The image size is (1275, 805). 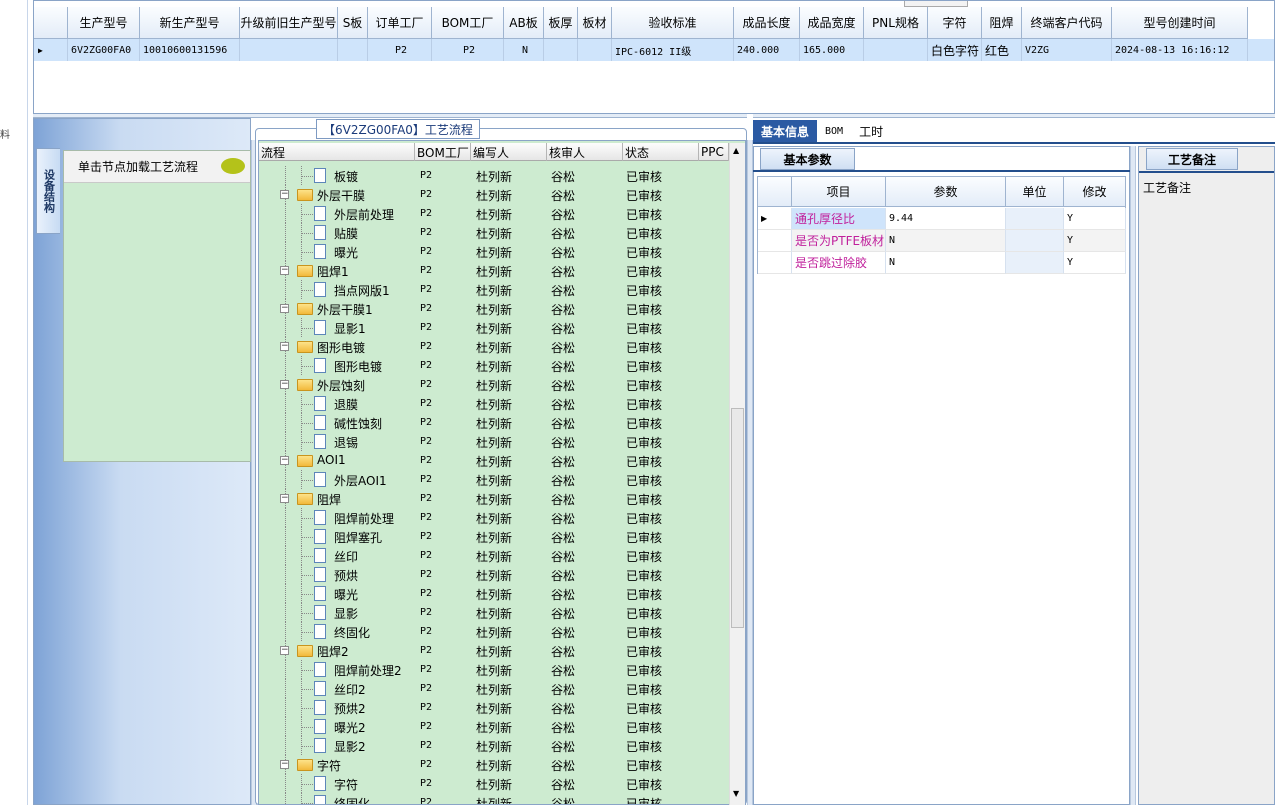 I want to click on tree-step-row: 曝光2 P2 杜列新 谷松 已审核, so click(x=494, y=726).